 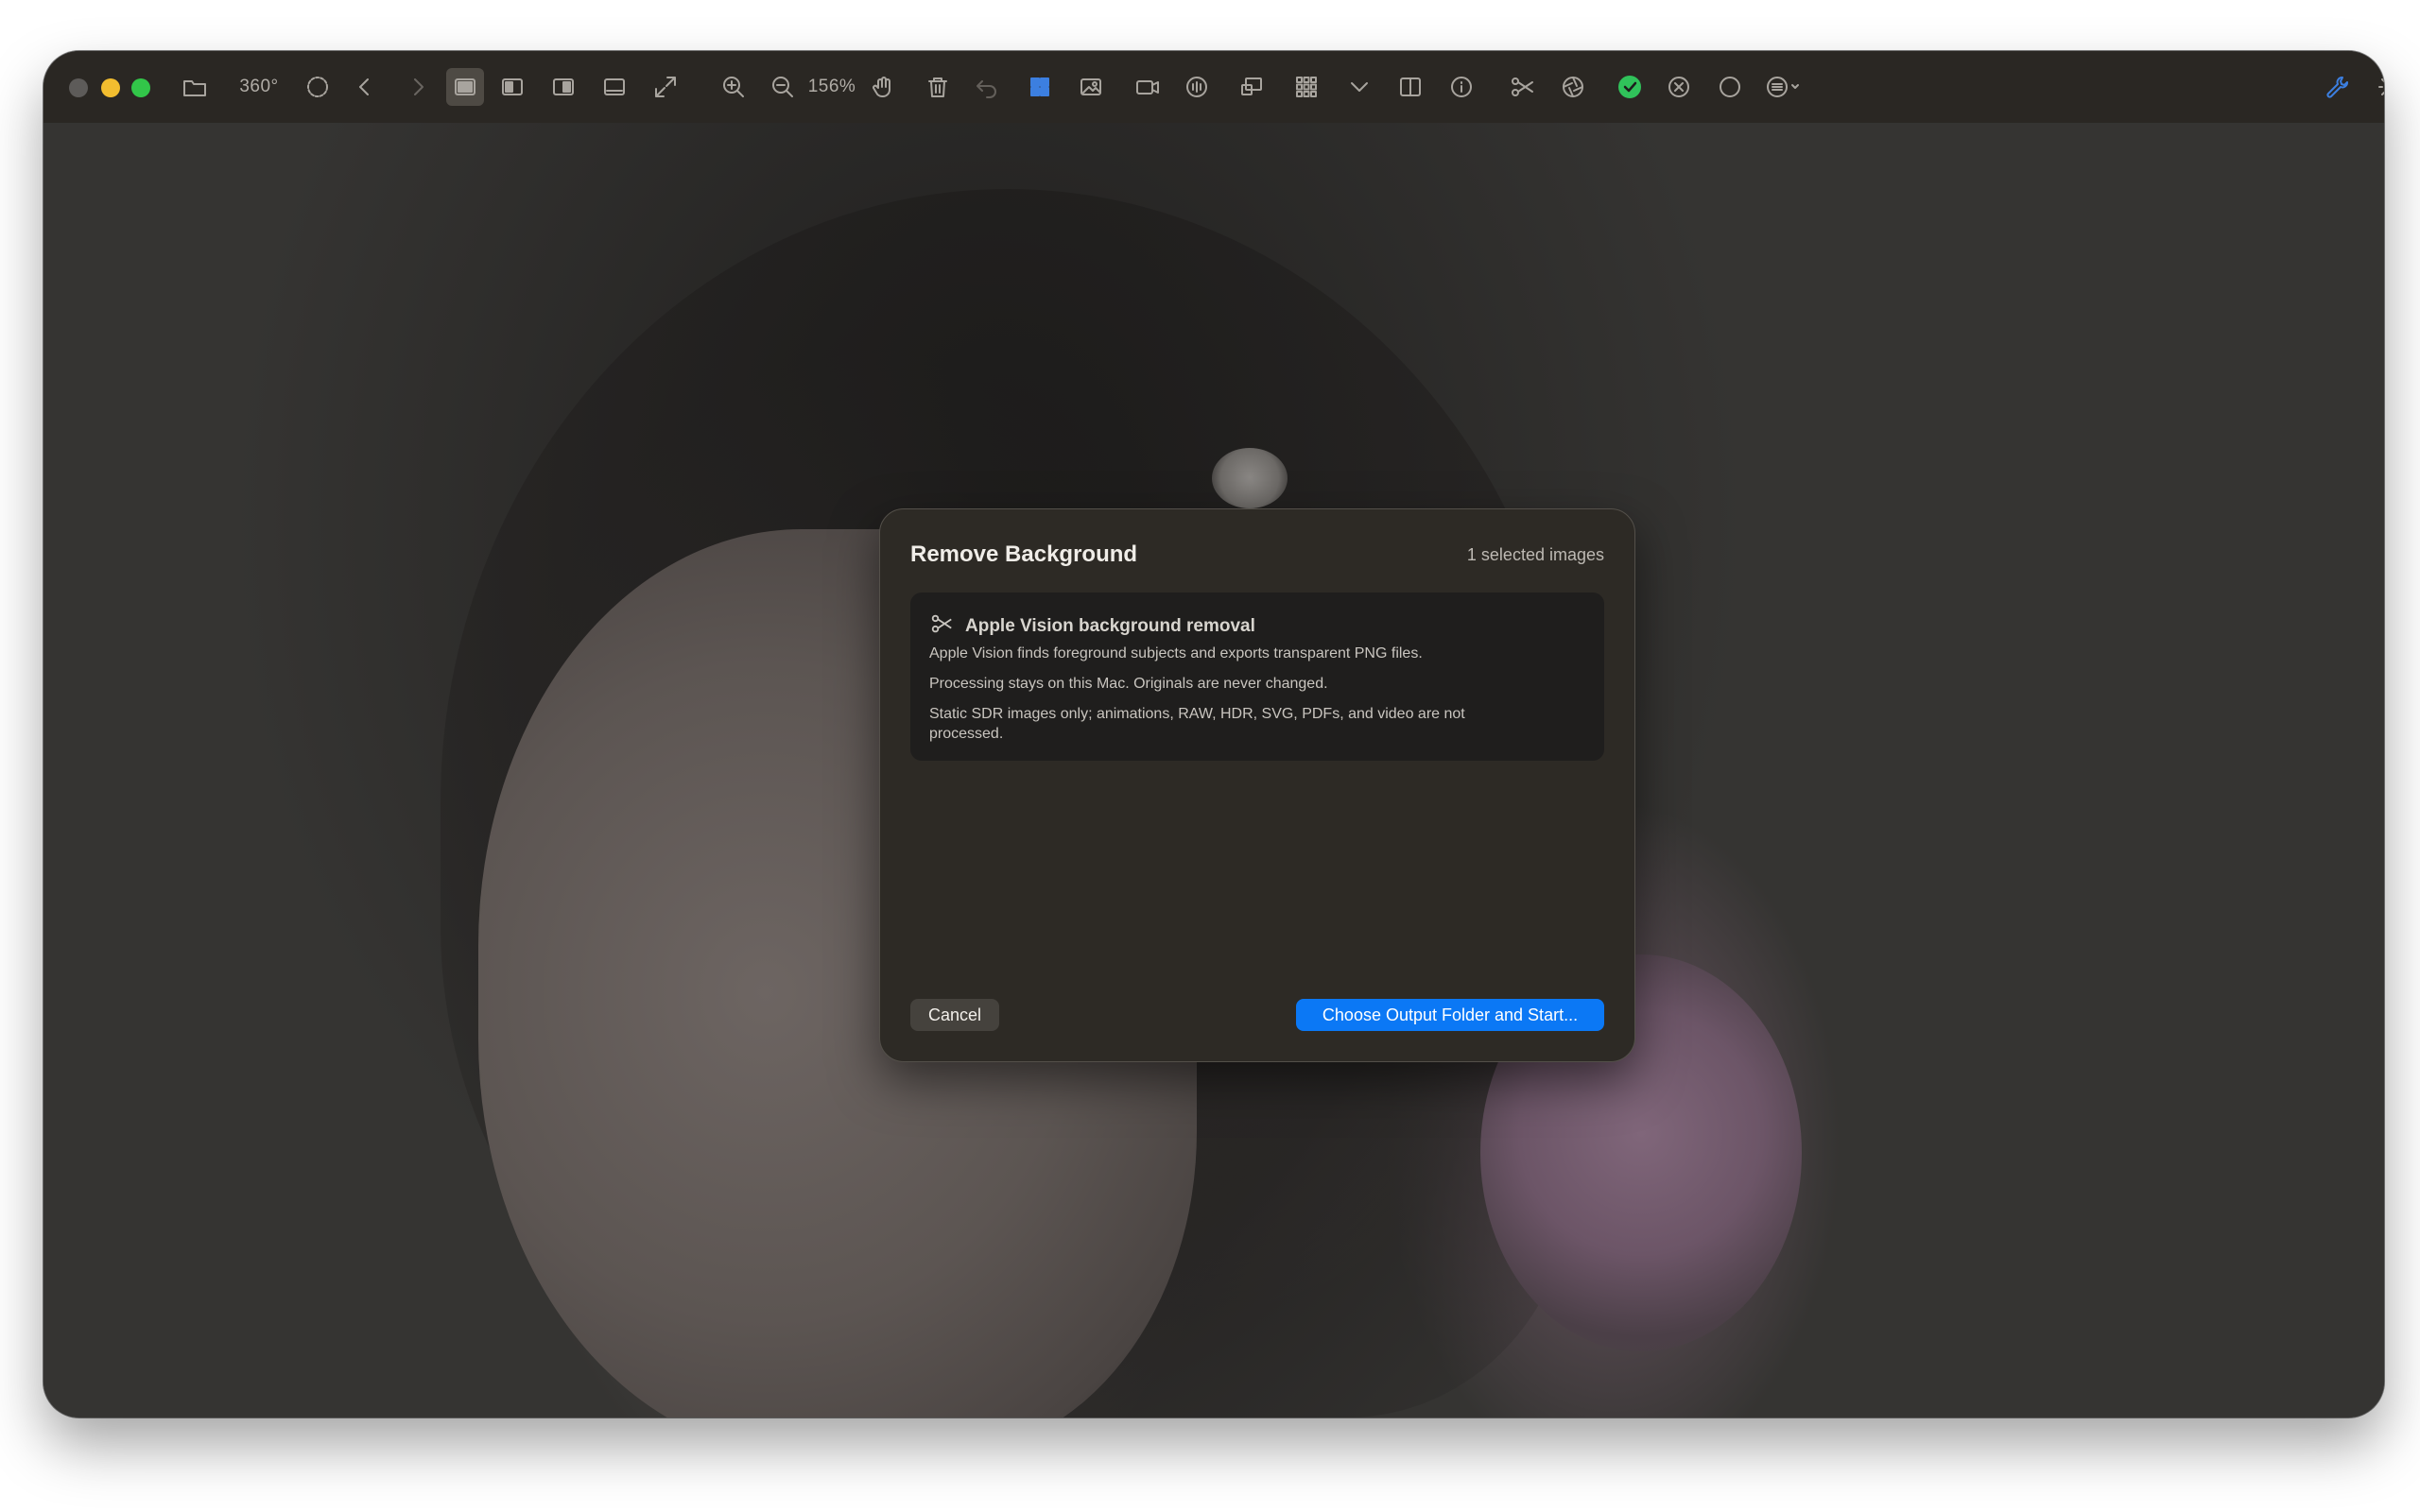 I want to click on zoom-out-icon, so click(x=783, y=87).